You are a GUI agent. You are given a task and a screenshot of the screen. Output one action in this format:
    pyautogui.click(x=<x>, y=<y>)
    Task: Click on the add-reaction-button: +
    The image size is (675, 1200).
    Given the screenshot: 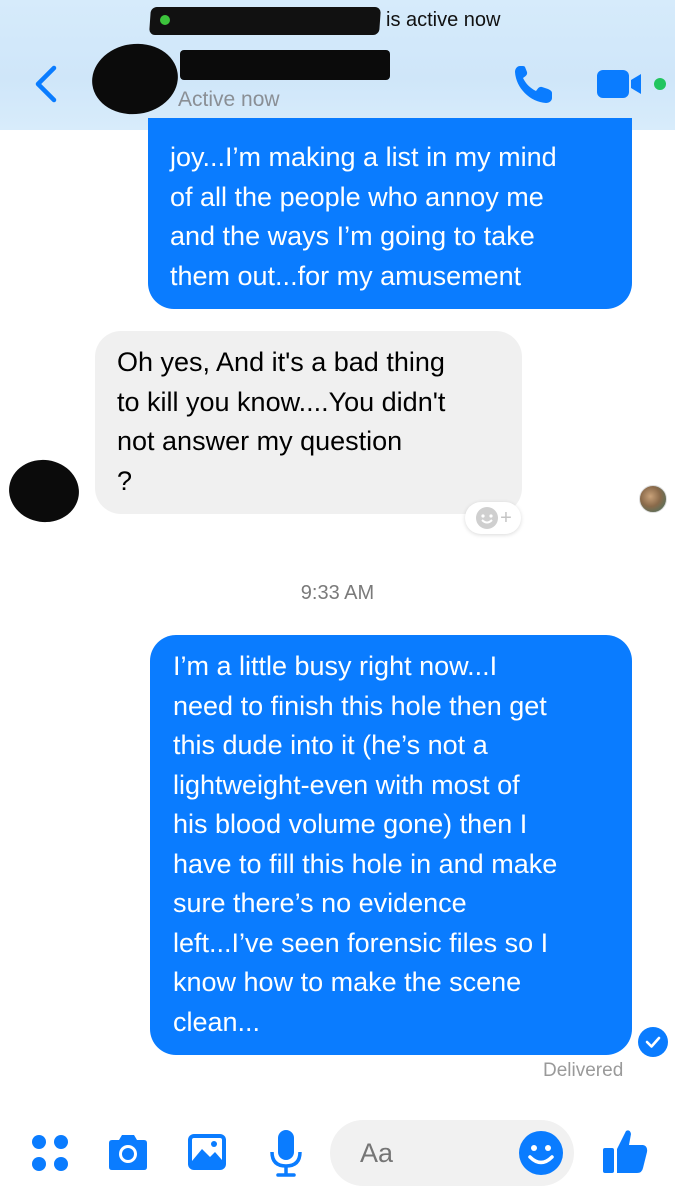 What is the action you would take?
    pyautogui.click(x=493, y=518)
    